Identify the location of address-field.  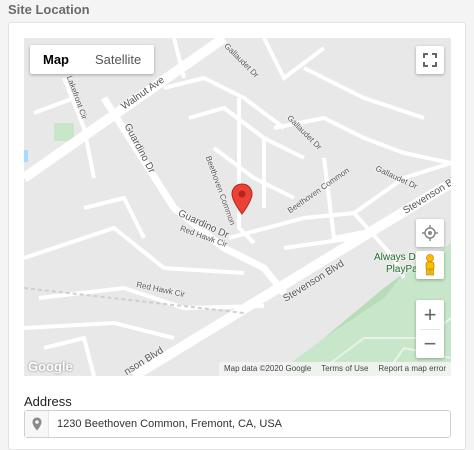
(237, 424).